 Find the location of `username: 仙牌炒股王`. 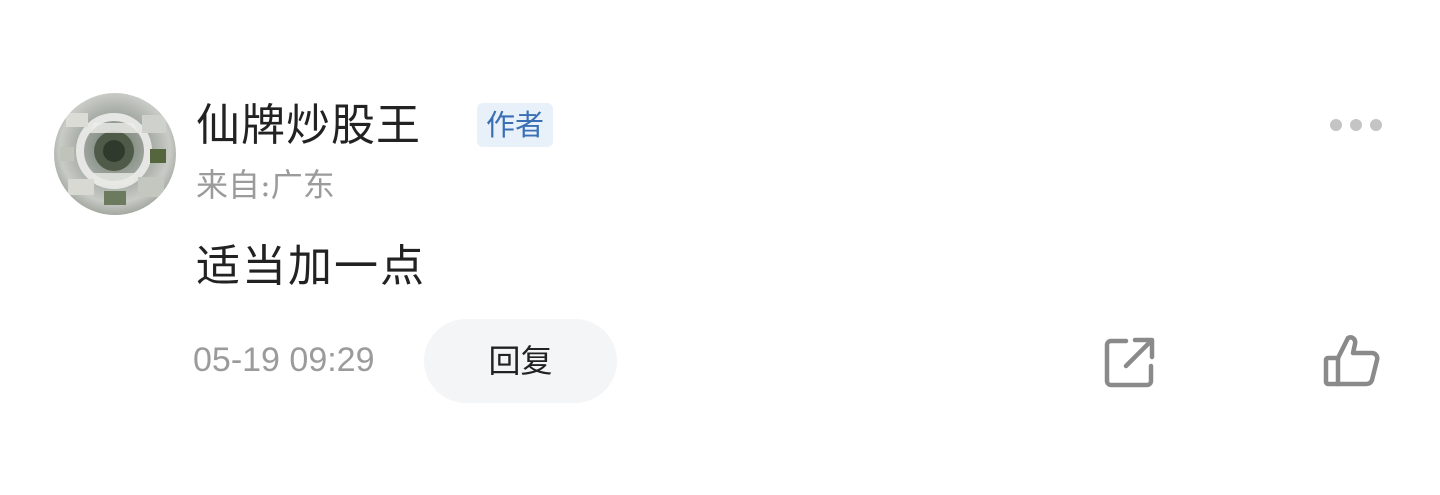

username: 仙牌炒股王 is located at coordinates (308, 126).